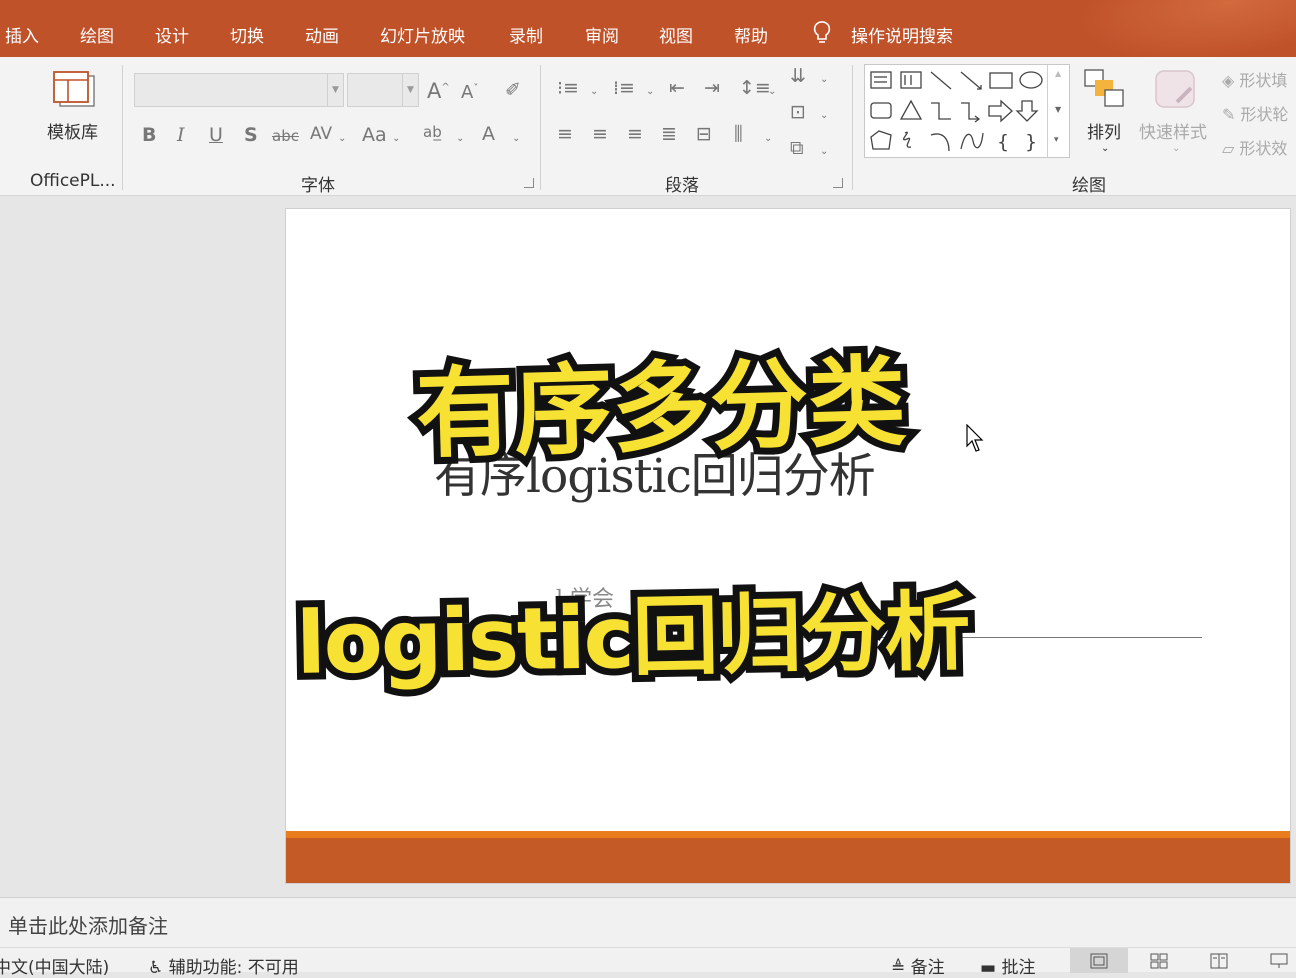  Describe the element at coordinates (1007, 965) in the screenshot. I see `comments-toggle-button: ▬ 批注` at that location.